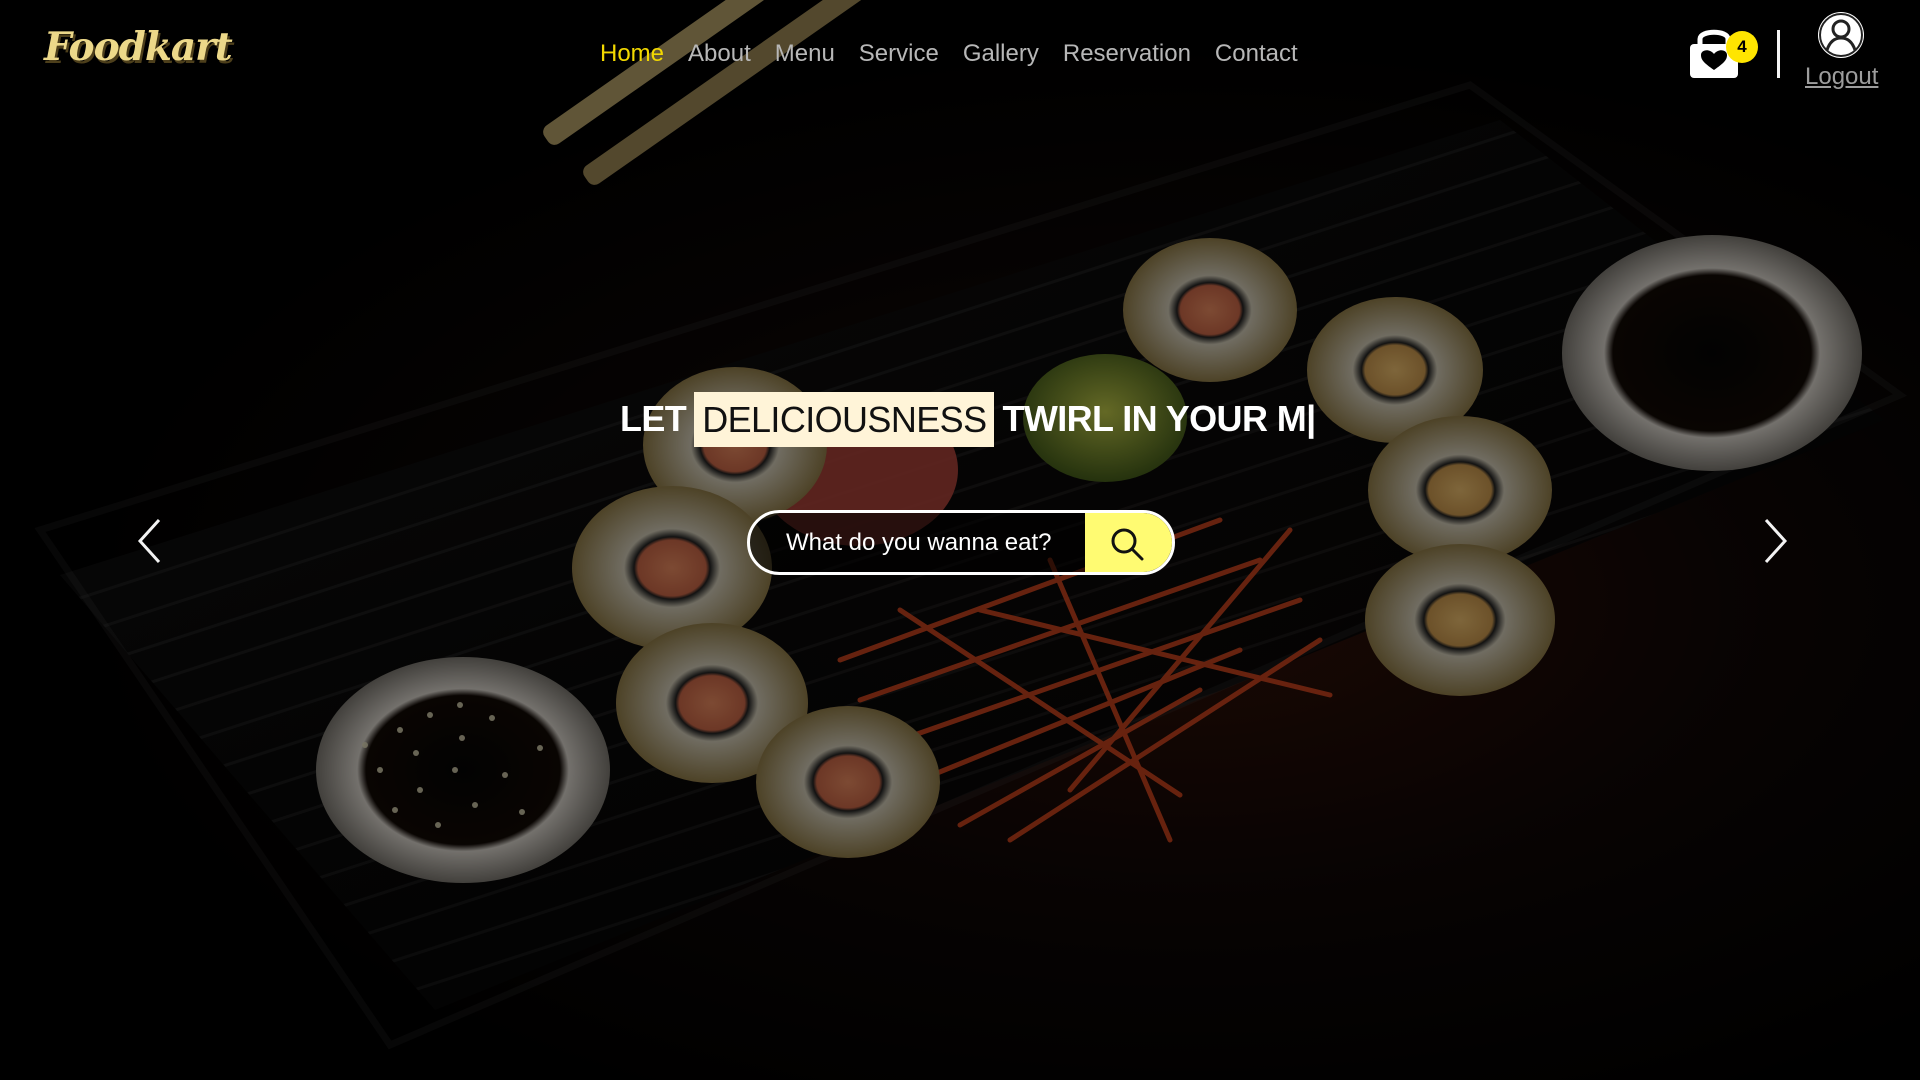 The height and width of the screenshot is (1080, 1920). What do you see at coordinates (138, 47) in the screenshot?
I see `foodkart-logo: Foodkart` at bounding box center [138, 47].